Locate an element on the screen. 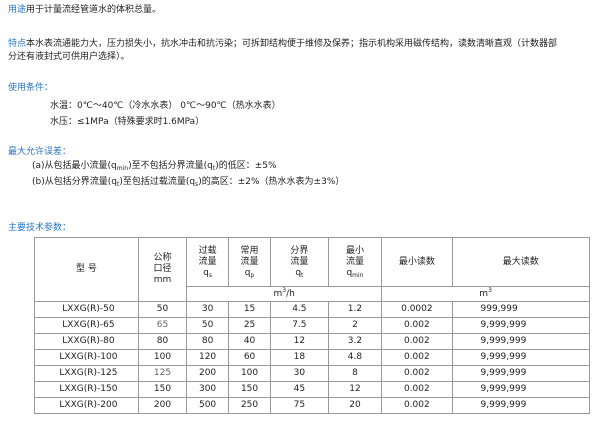 This screenshot has width=600, height=435. header-qs-line1: 过载 is located at coordinates (207, 250).